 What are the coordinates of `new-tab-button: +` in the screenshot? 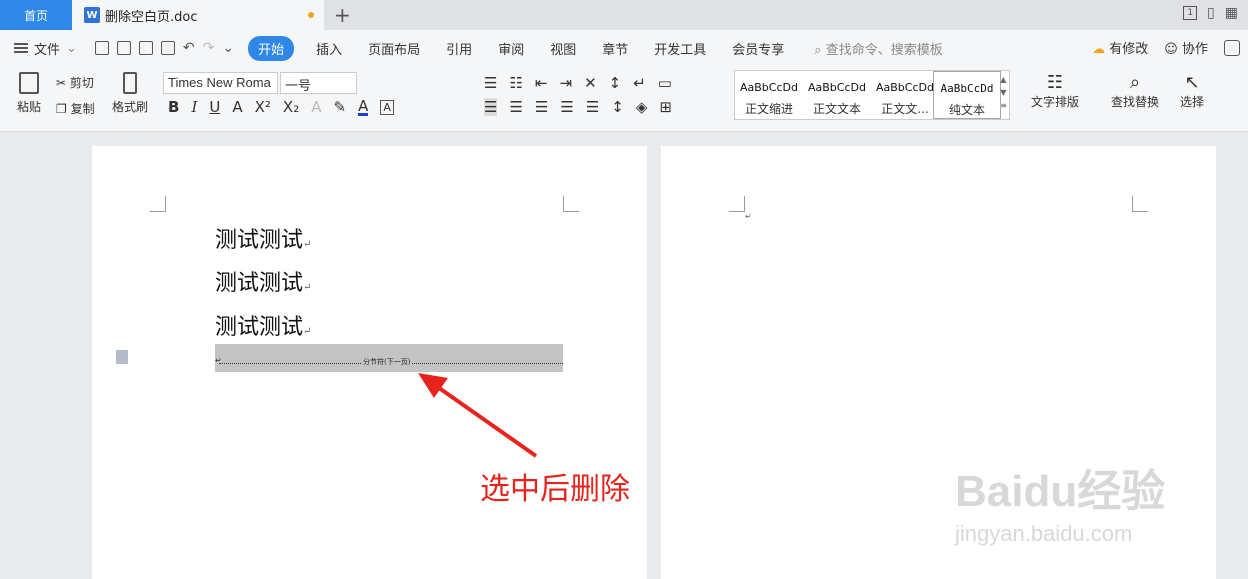 It's located at (342, 15).